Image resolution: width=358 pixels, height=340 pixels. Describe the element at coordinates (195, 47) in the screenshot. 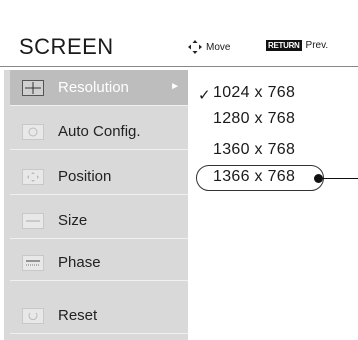

I see `move-arrows-icon` at that location.